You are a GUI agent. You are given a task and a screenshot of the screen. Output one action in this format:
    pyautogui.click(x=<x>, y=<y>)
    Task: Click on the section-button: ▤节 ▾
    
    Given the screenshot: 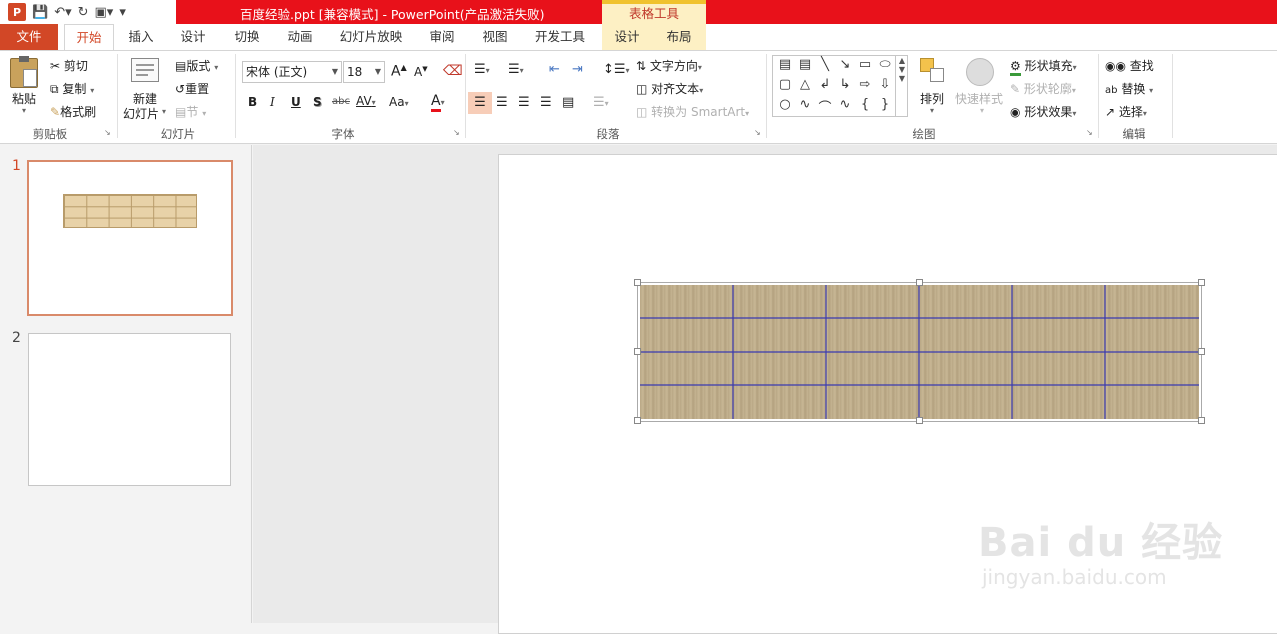 What is the action you would take?
    pyautogui.click(x=190, y=111)
    